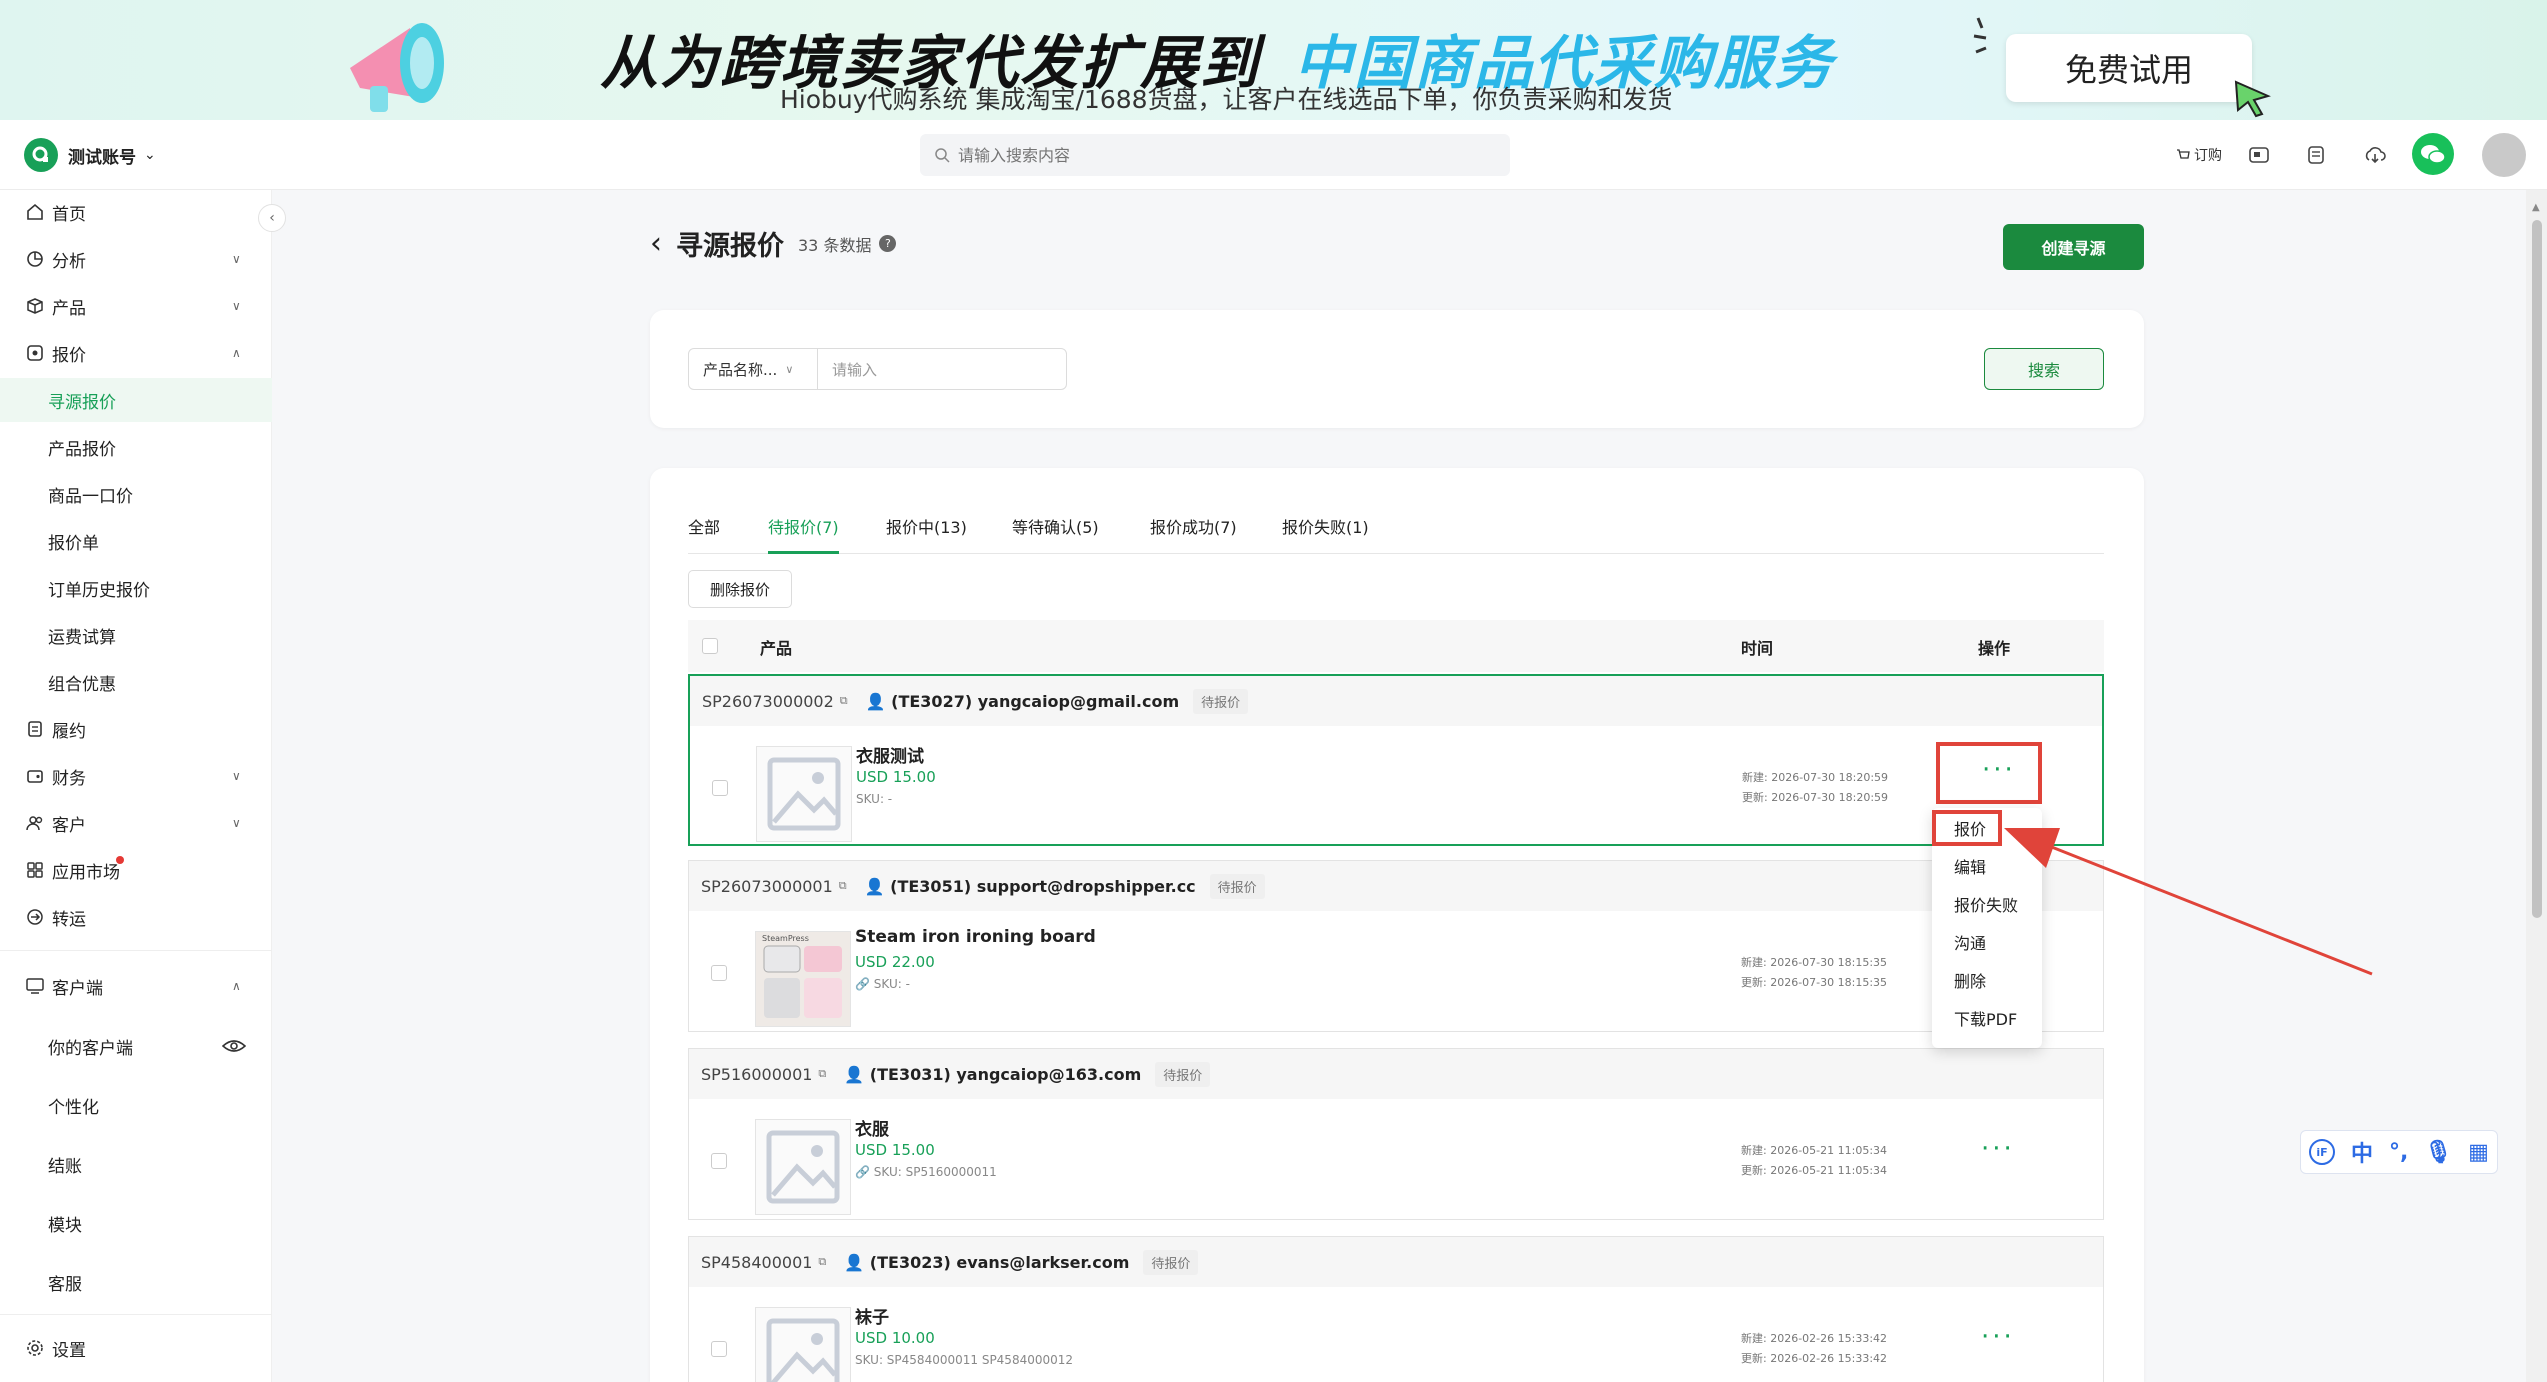 The image size is (2547, 1382). Describe the element at coordinates (2433, 154) in the screenshot. I see `wechat-icon` at that location.